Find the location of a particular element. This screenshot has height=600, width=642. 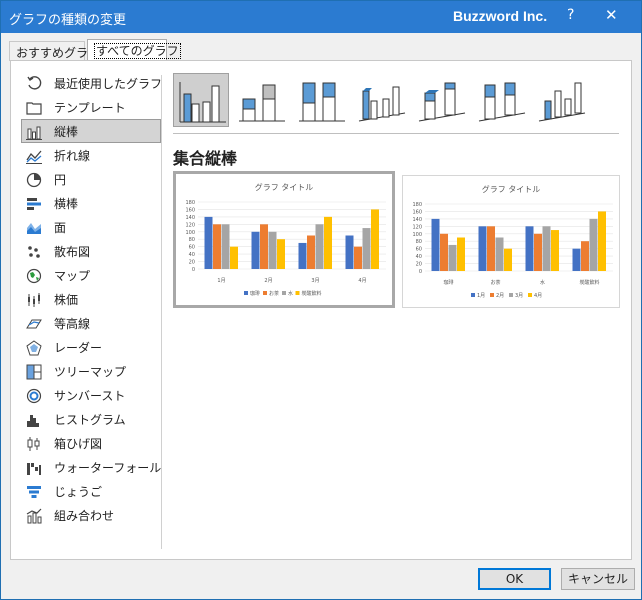

sidebar-item-map-chart: マップ is located at coordinates (91, 275).